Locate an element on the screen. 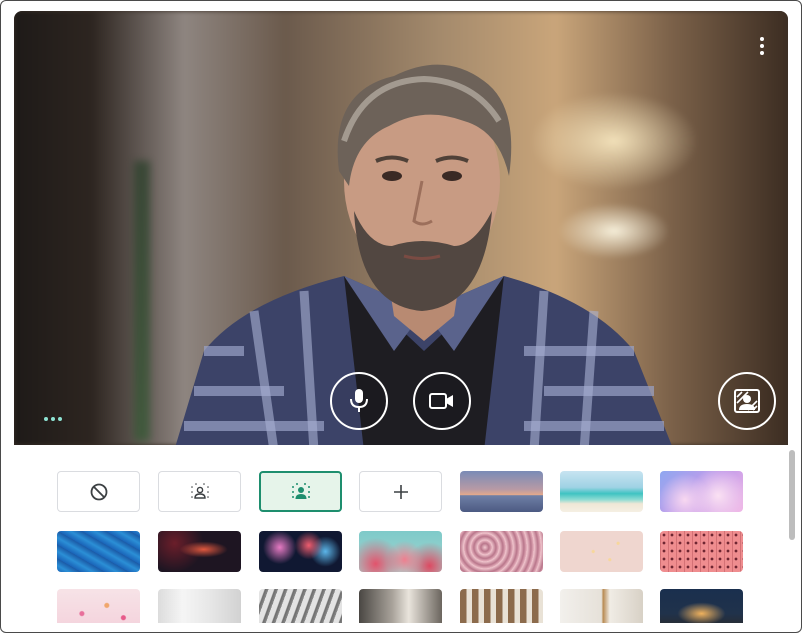 This screenshot has width=802, height=633. background-pink-clouds is located at coordinates (701, 491).